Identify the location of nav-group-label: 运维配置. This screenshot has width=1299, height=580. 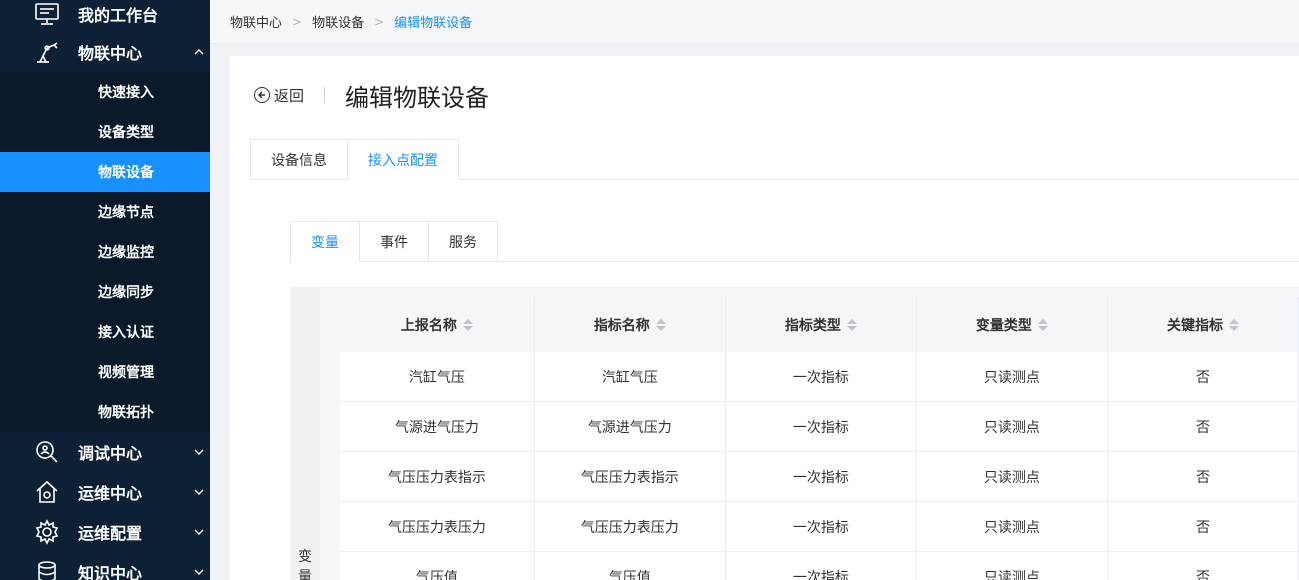
(110, 533).